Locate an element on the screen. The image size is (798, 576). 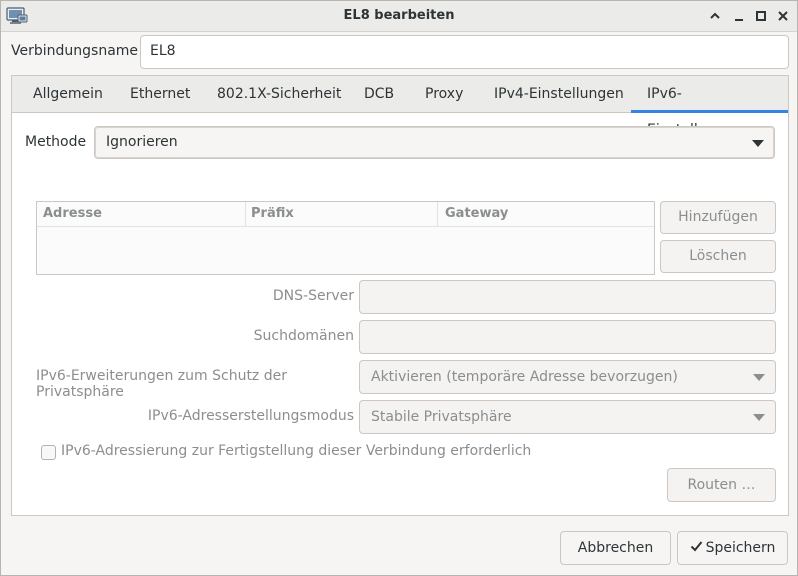
save-button: Speichern is located at coordinates (732, 548).